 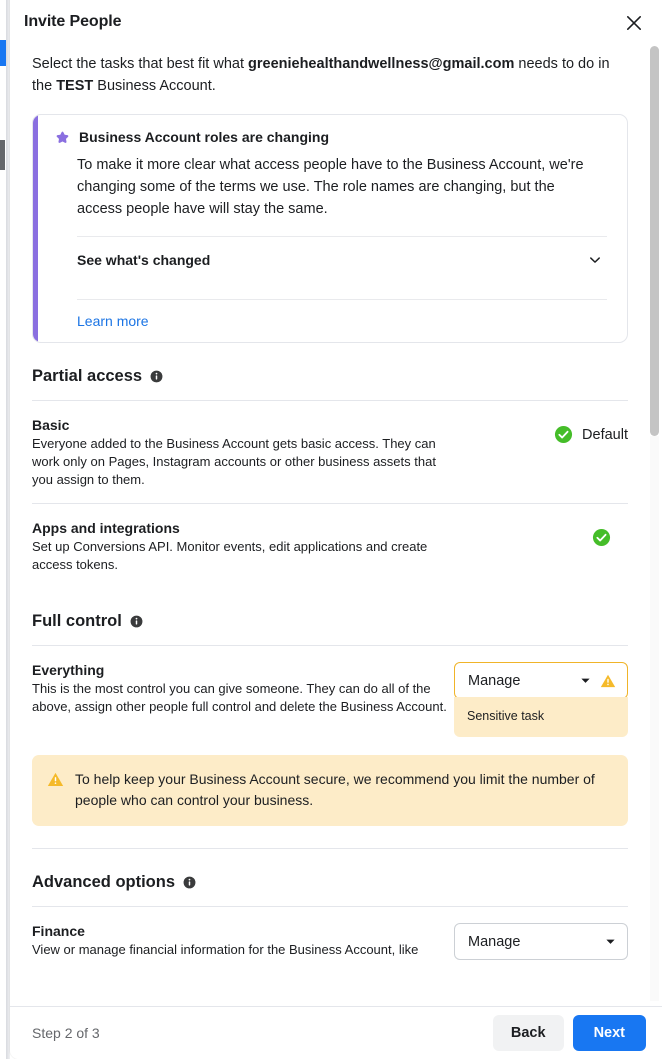 What do you see at coordinates (609, 1033) in the screenshot?
I see `next-button: Next` at bounding box center [609, 1033].